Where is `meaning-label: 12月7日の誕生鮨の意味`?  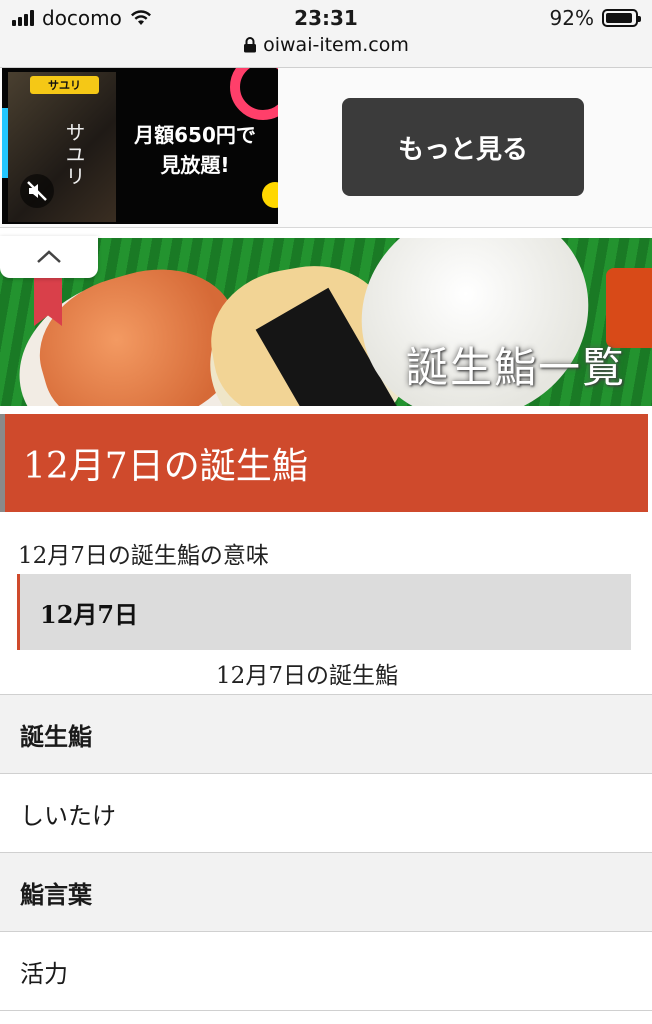
meaning-label: 12月7日の誕生鮨の意味 is located at coordinates (143, 556).